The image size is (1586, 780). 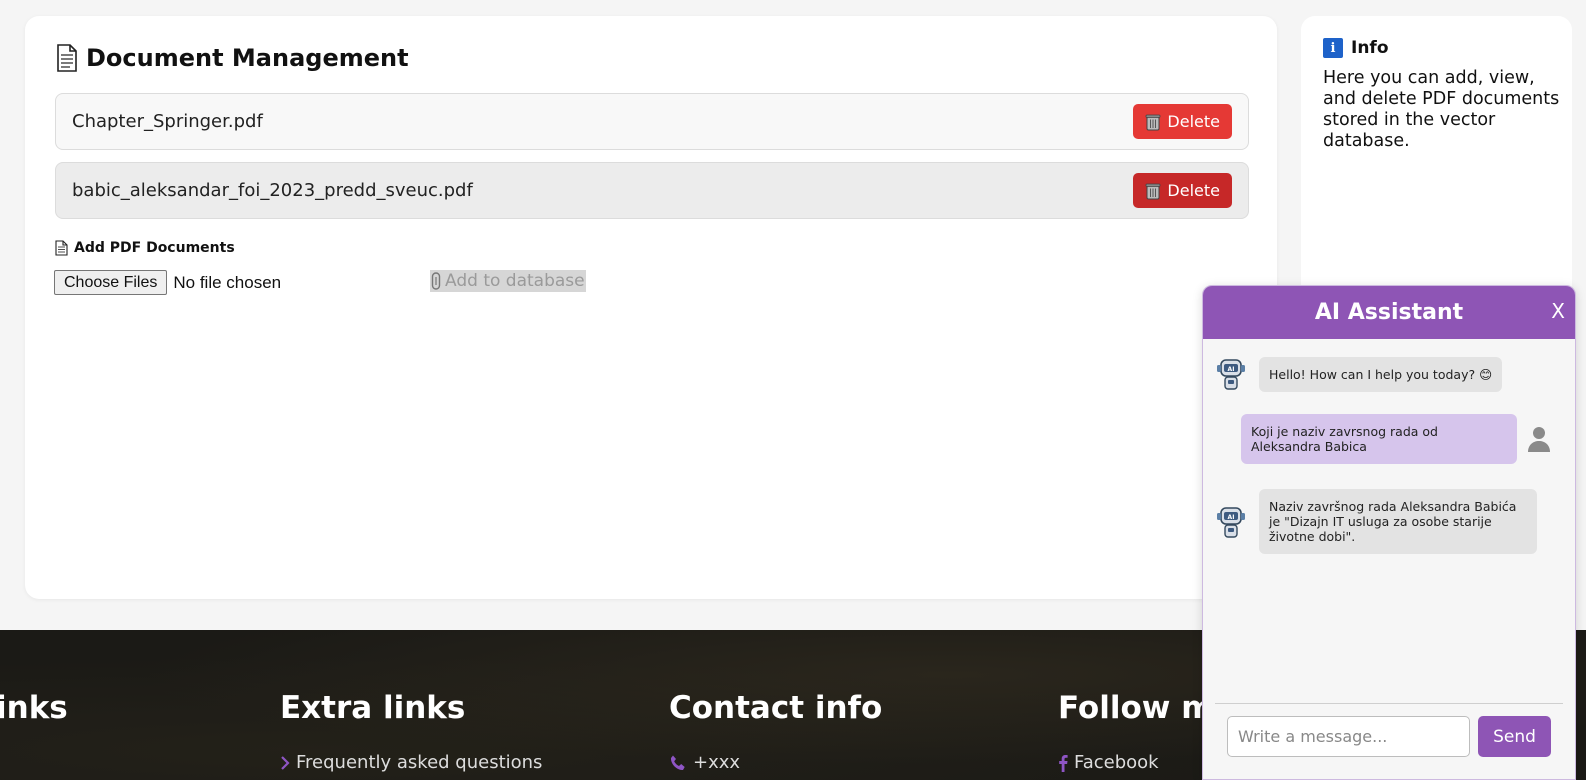 What do you see at coordinates (1136, 731) in the screenshot?
I see `footer-column-follow: Follow m Facebook` at bounding box center [1136, 731].